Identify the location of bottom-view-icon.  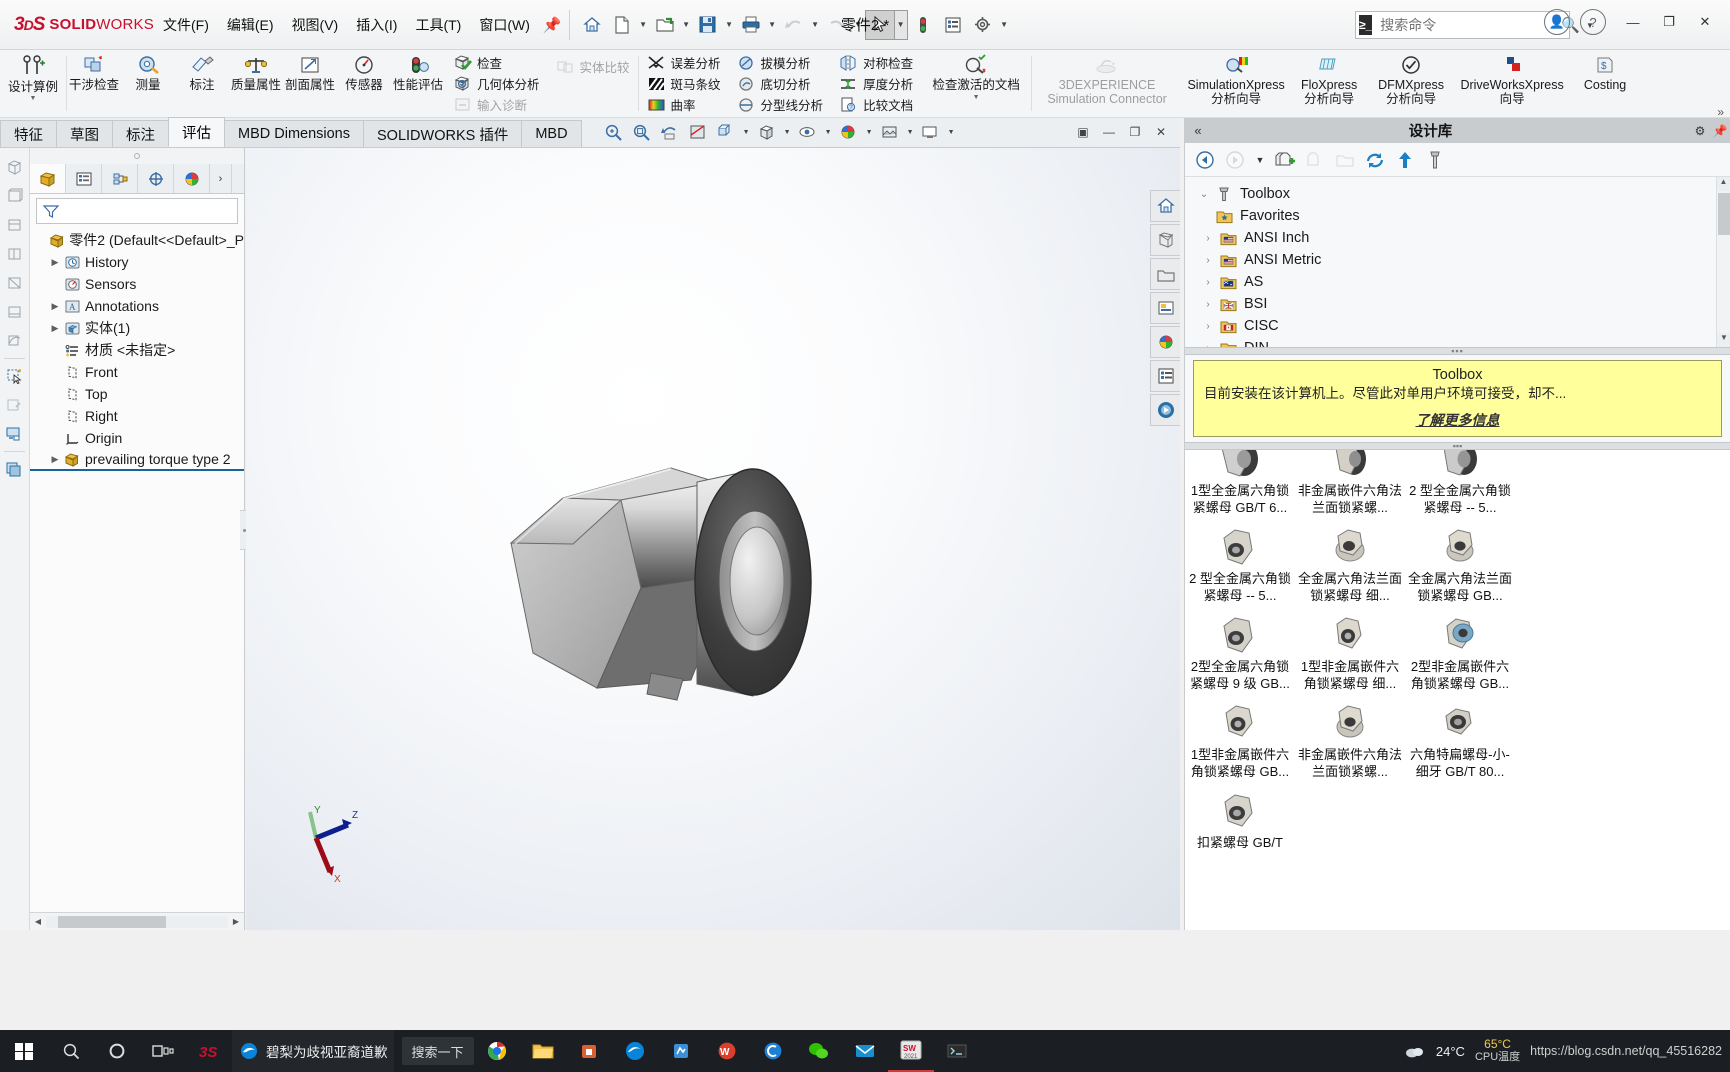
(14, 312).